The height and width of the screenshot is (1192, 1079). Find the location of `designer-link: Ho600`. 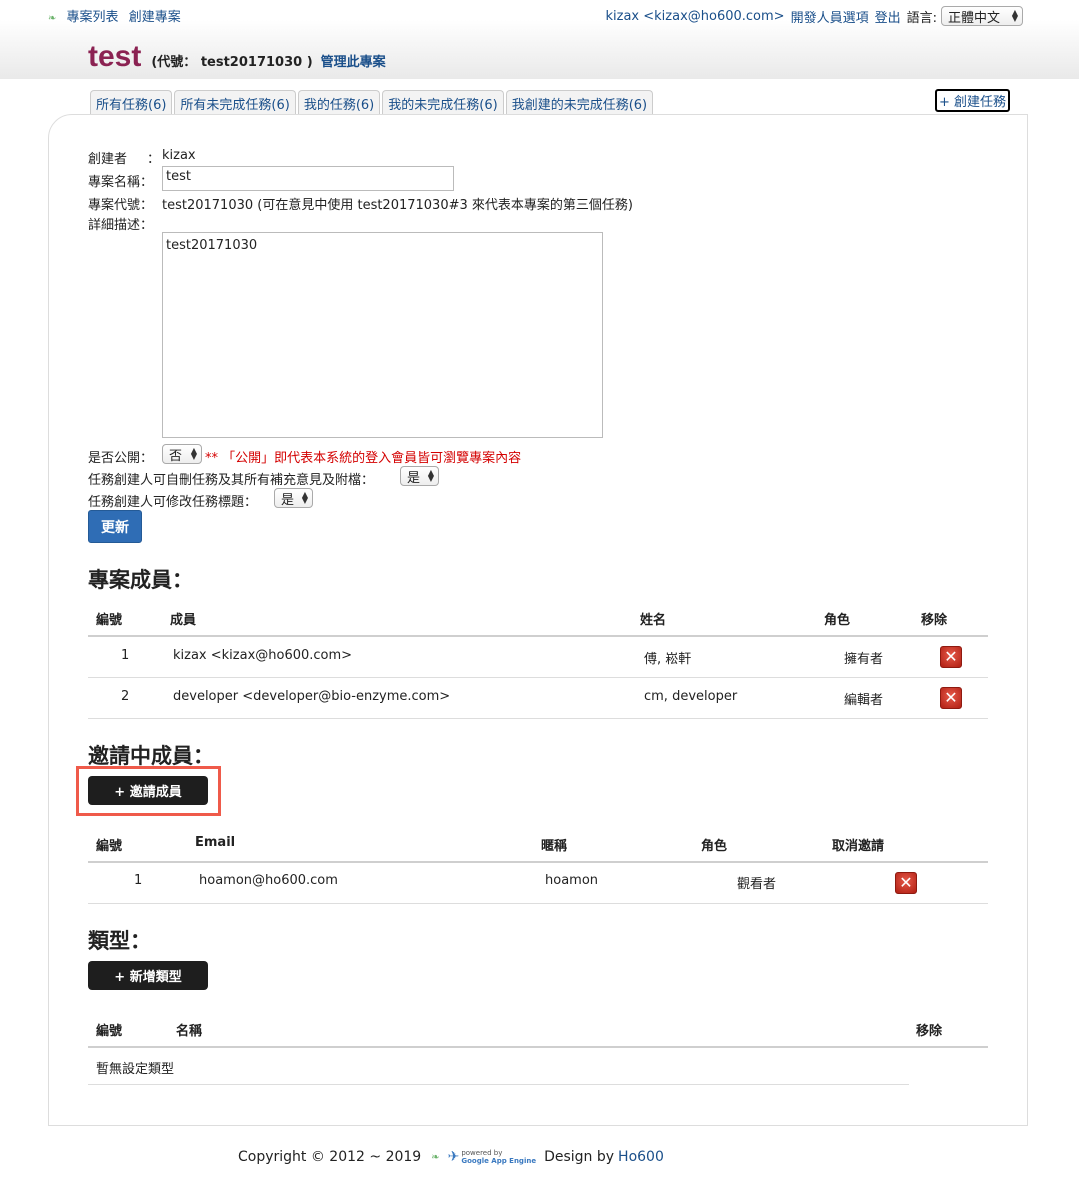

designer-link: Ho600 is located at coordinates (641, 1157).